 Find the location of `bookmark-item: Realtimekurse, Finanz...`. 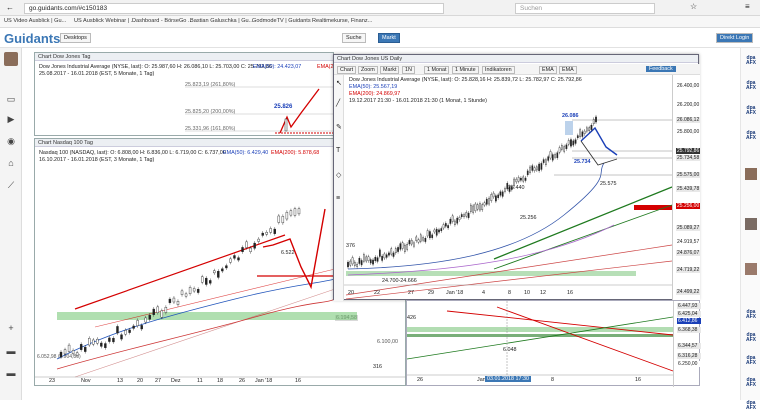

bookmark-item: Realtimekurse, Finanz... is located at coordinates (342, 21).